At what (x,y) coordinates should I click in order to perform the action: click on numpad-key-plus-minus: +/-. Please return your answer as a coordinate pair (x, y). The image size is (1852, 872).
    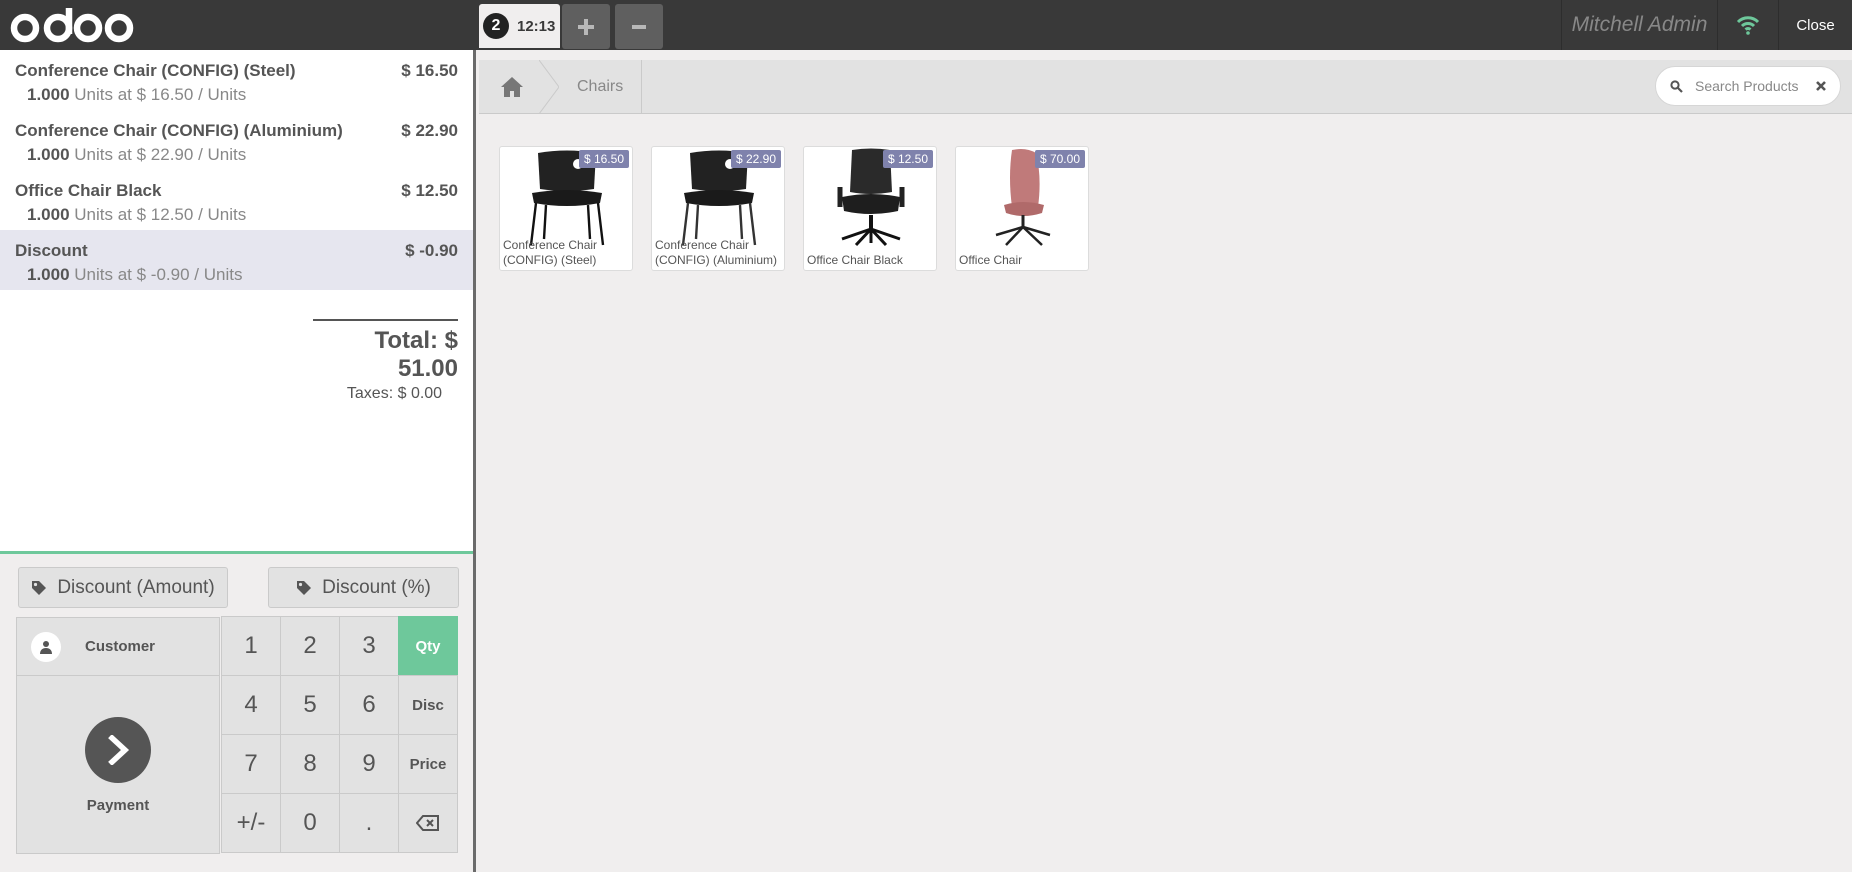
    Looking at the image, I should click on (251, 823).